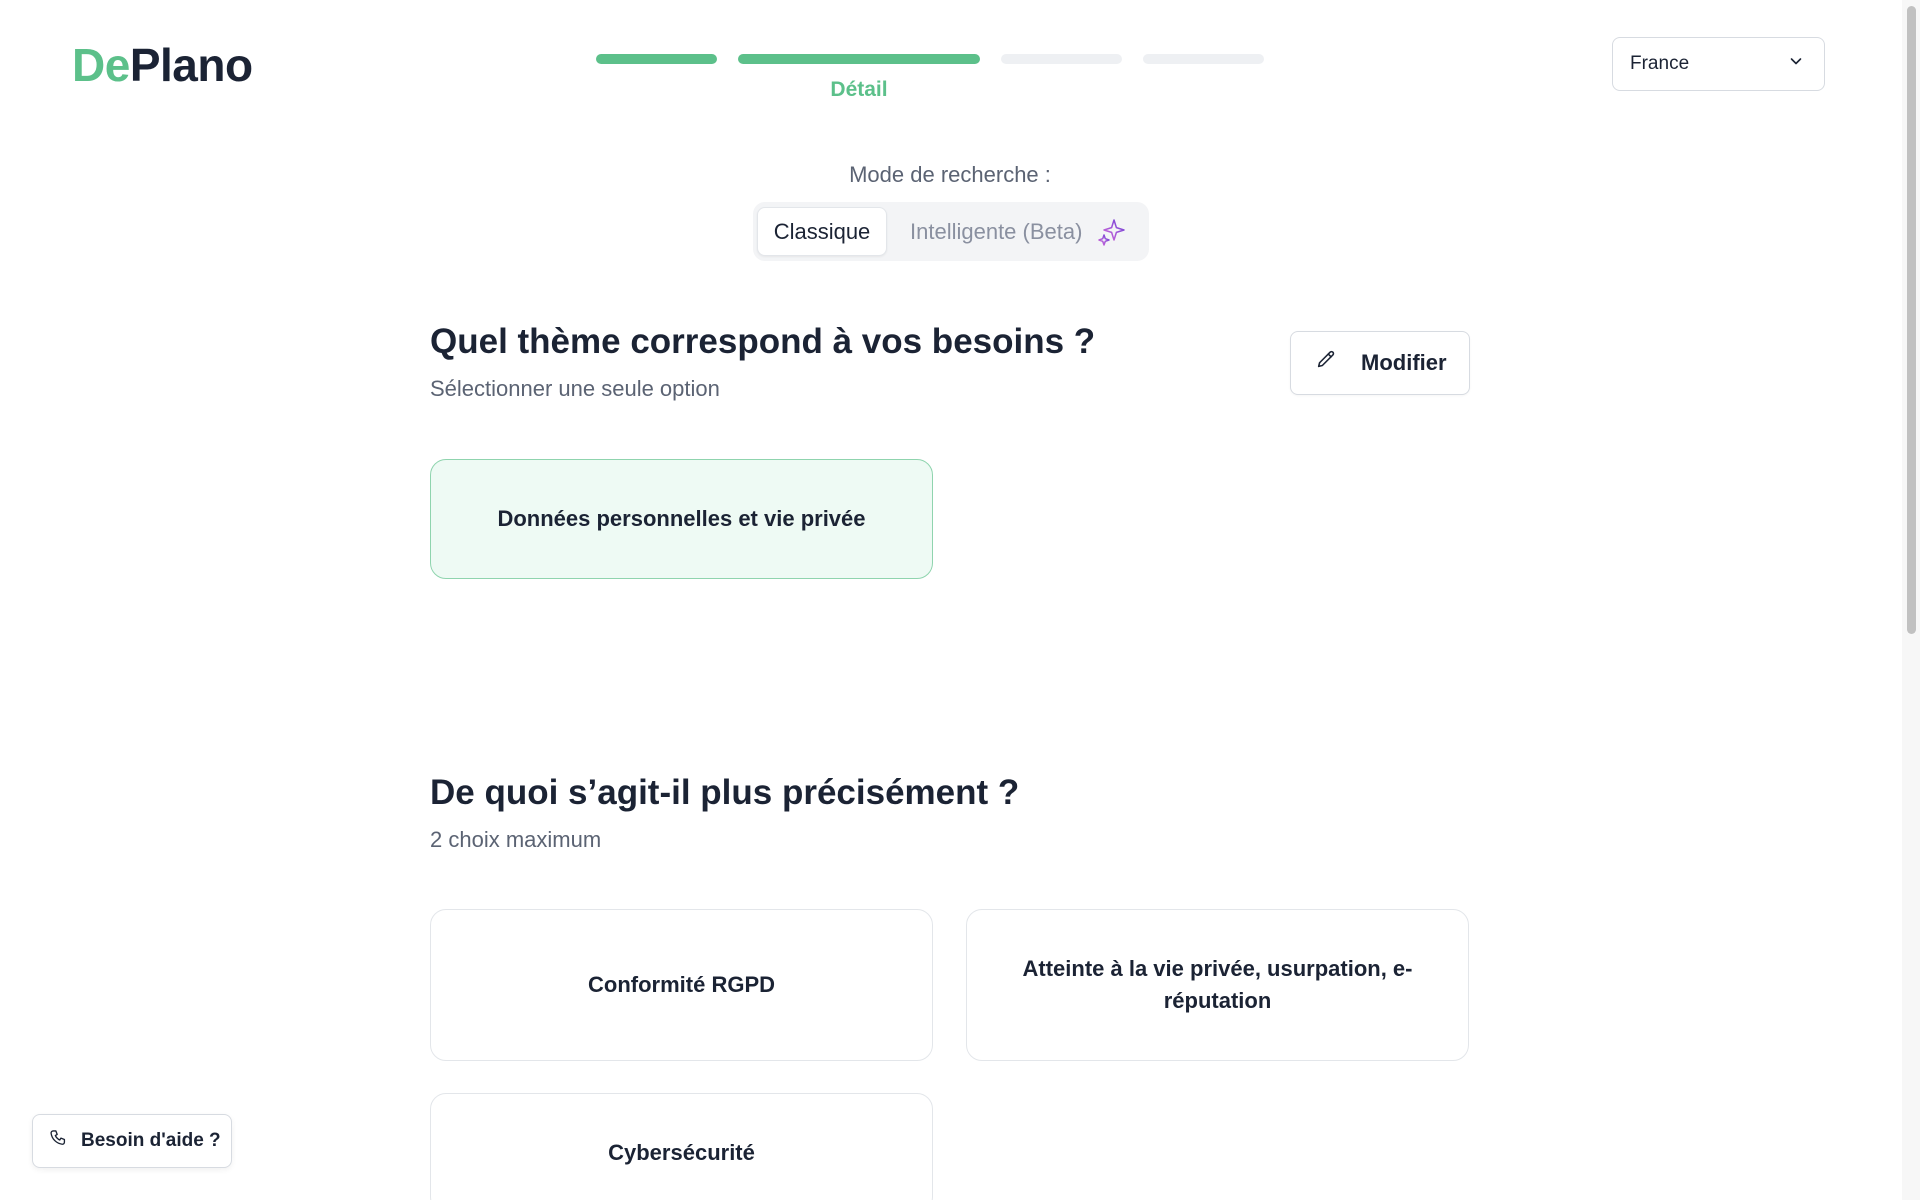 This screenshot has height=1200, width=1920. I want to click on detail-question-subtitle: 2 choix maximum, so click(516, 839).